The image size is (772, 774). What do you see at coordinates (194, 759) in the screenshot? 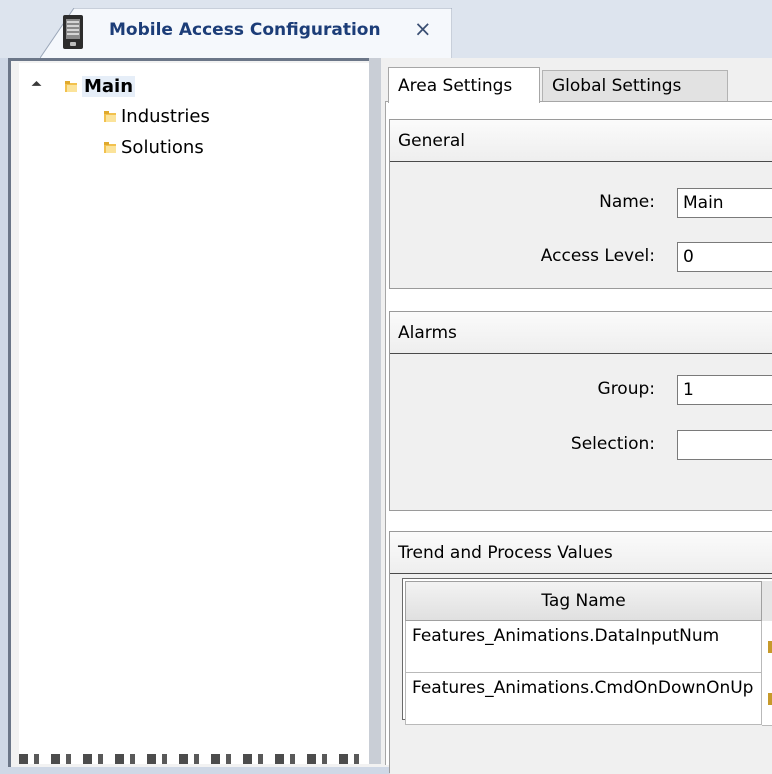
I see `horizontal-scrollbar` at bounding box center [194, 759].